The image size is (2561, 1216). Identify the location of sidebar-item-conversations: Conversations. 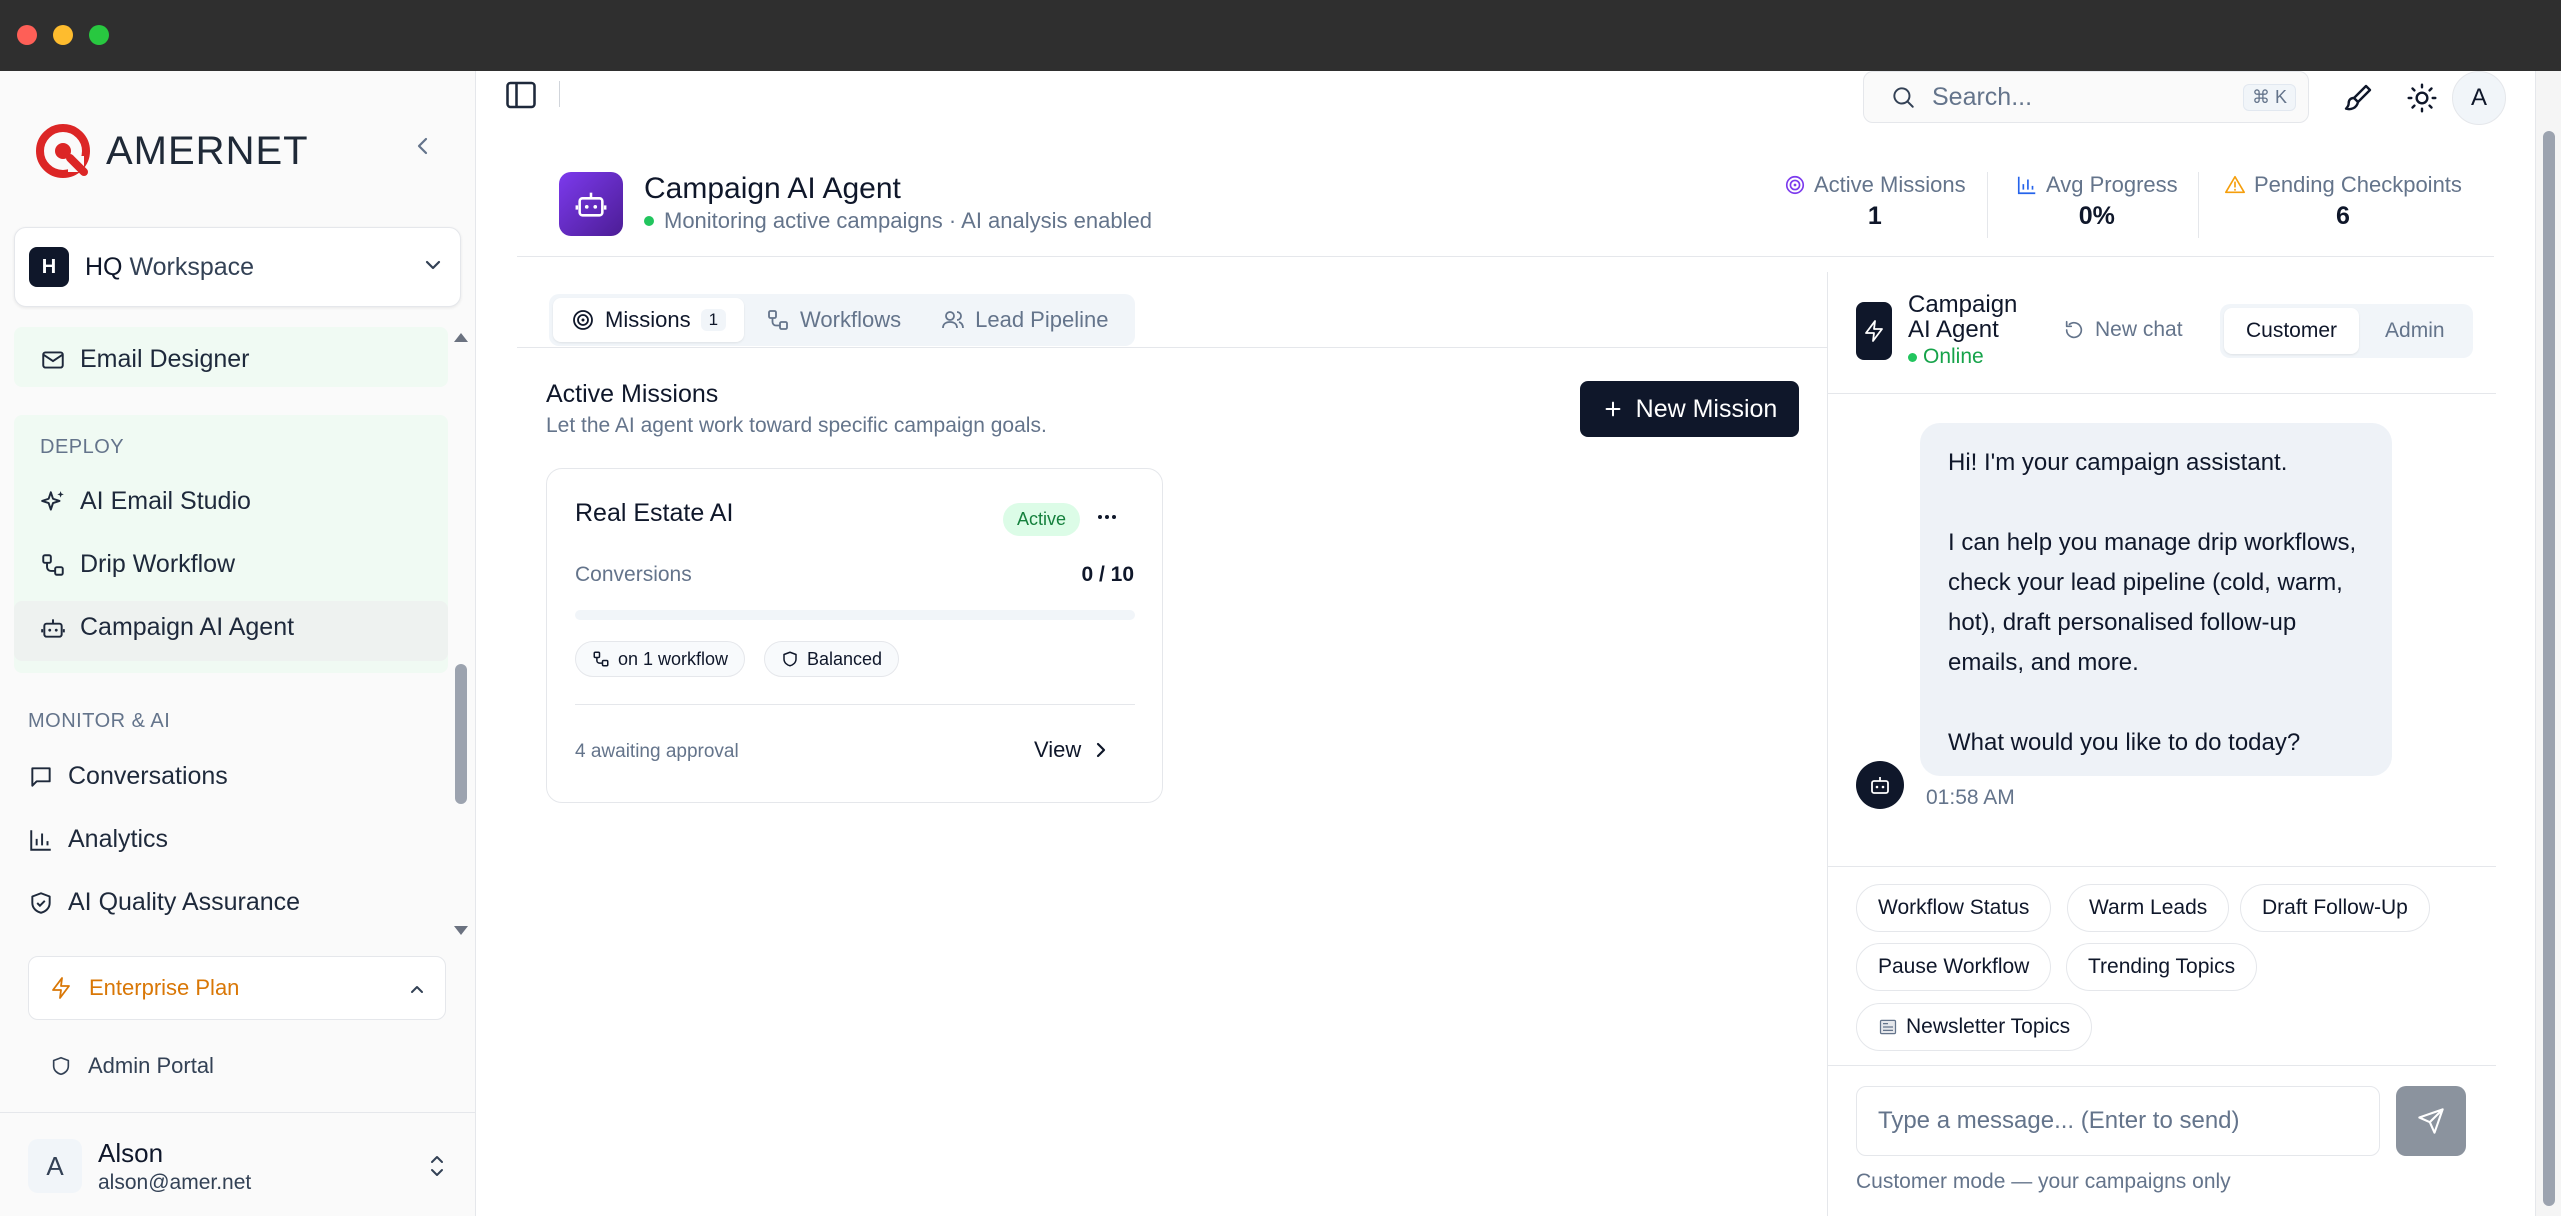
(128, 776).